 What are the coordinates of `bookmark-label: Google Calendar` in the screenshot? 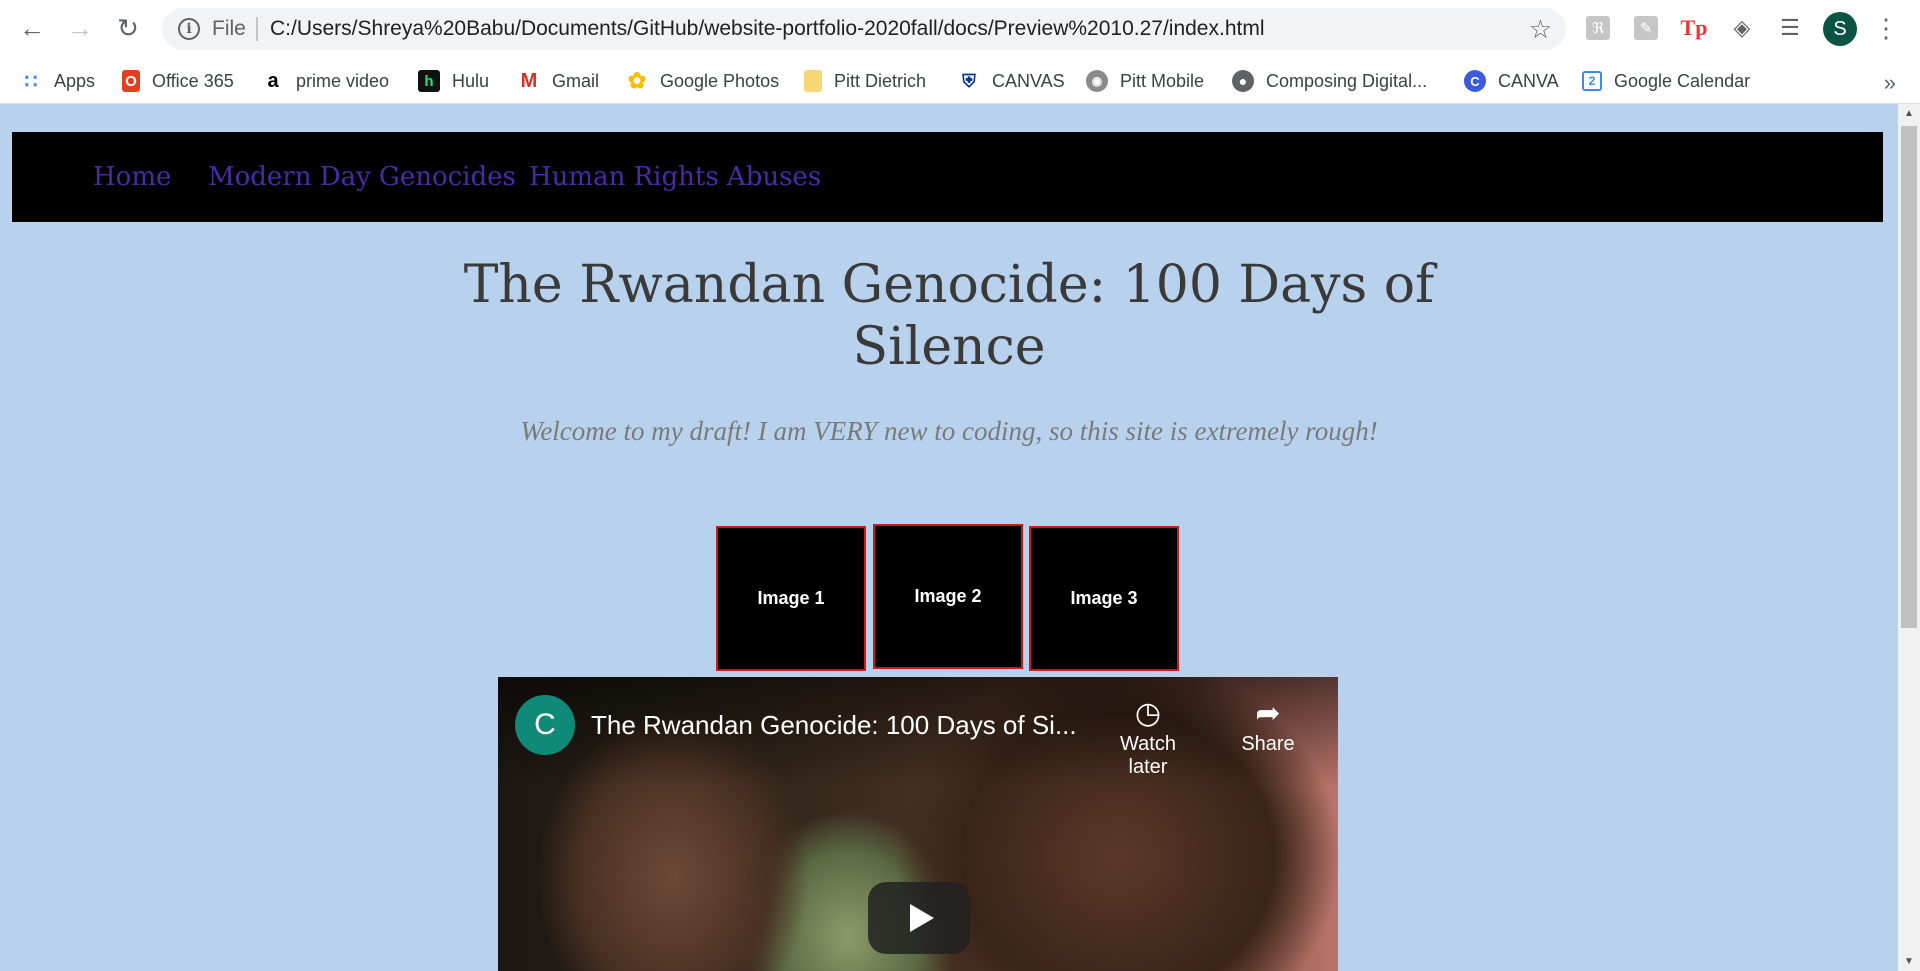 It's located at (1682, 80).